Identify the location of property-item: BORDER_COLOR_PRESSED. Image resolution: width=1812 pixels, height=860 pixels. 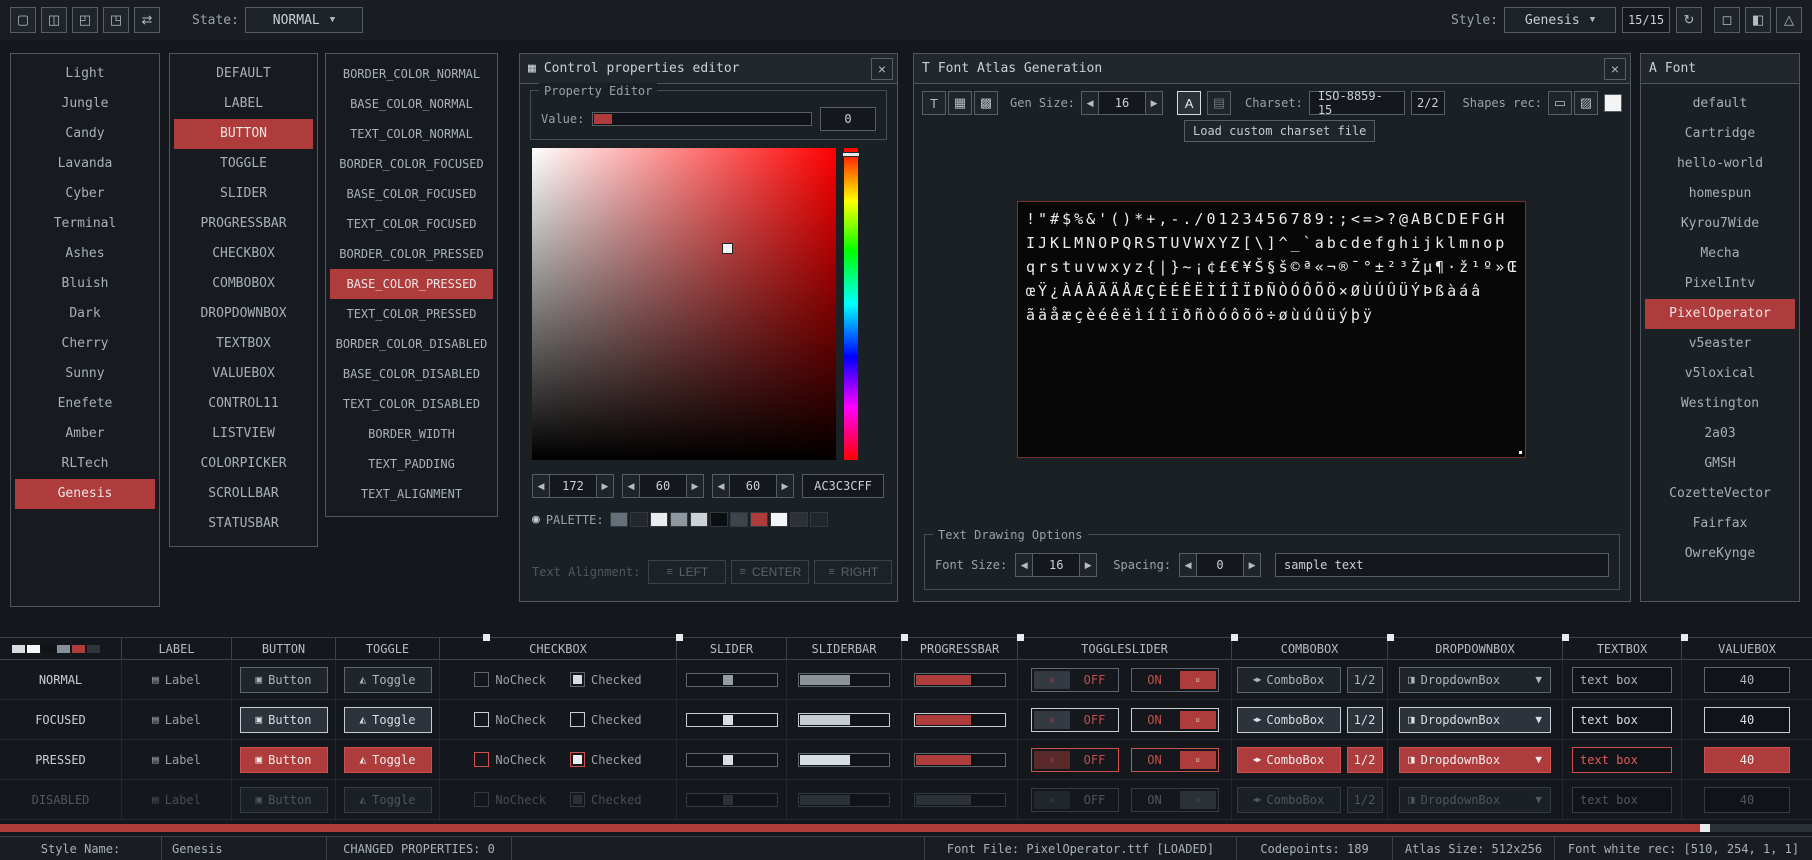
(411, 254).